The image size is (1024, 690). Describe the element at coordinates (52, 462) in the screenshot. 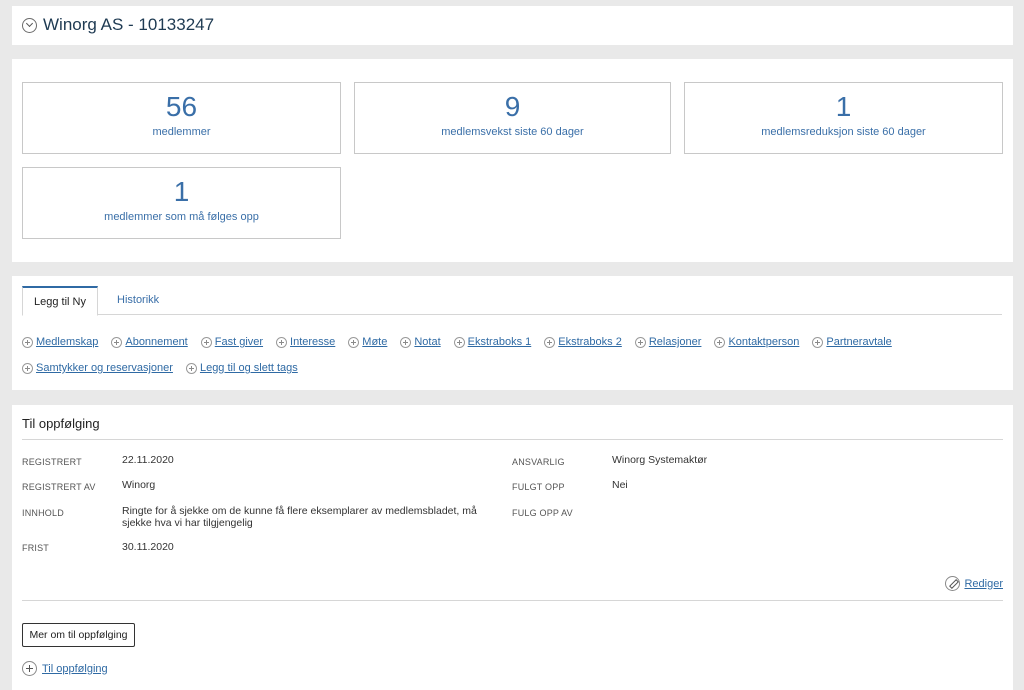

I see `registrert-label: REGISTRERT` at that location.